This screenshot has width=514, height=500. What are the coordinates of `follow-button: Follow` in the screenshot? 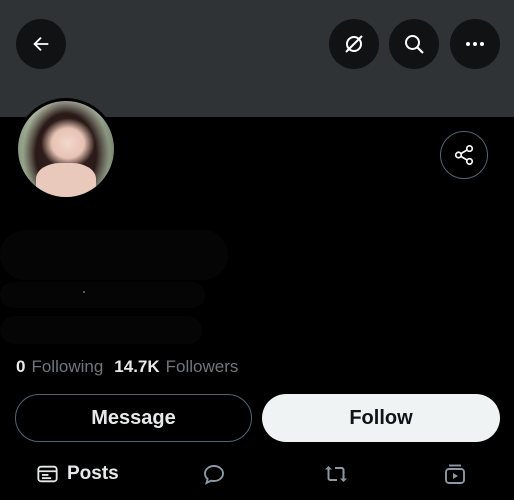 It's located at (381, 418).